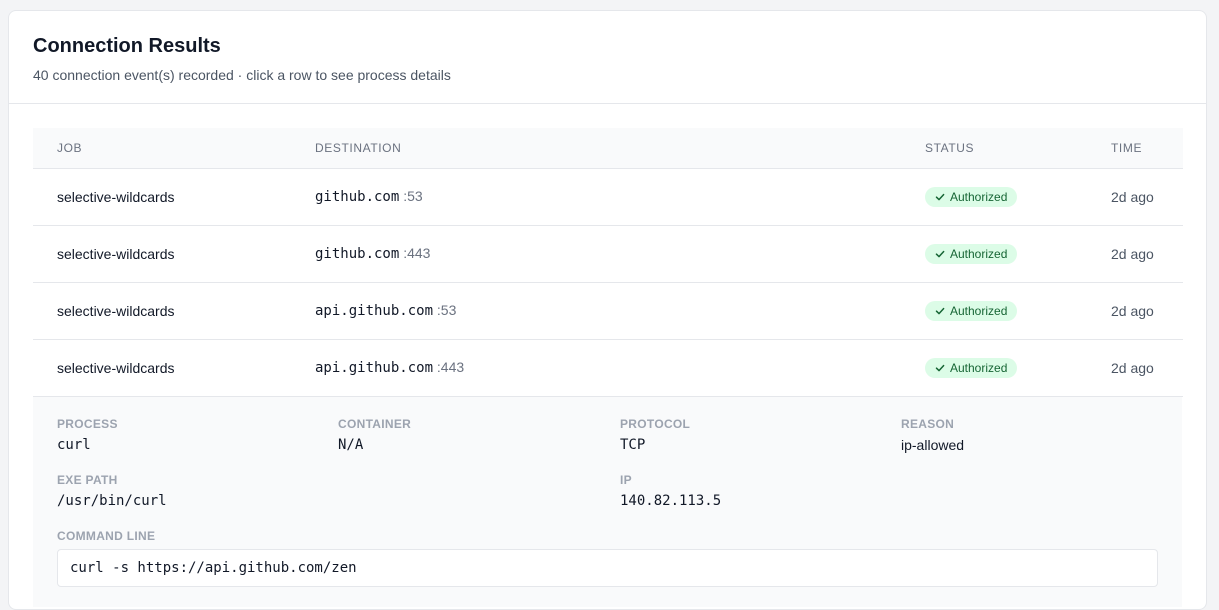 This screenshot has width=1219, height=610. What do you see at coordinates (596, 253) in the screenshot?
I see `destination-cell: github.com :443` at bounding box center [596, 253].